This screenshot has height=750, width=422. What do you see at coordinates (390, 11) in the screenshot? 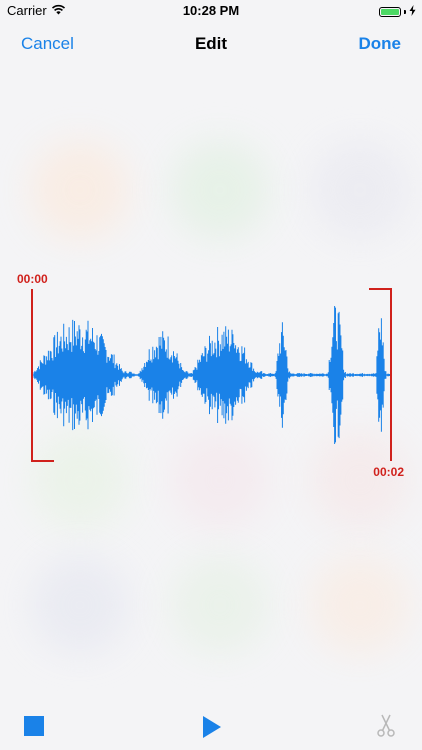
I see `battery-icon` at bounding box center [390, 11].